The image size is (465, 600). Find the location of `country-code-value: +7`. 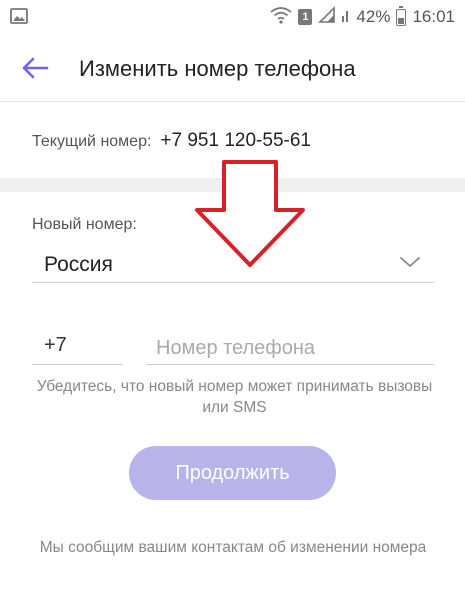

country-code-value: +7 is located at coordinates (55, 345).